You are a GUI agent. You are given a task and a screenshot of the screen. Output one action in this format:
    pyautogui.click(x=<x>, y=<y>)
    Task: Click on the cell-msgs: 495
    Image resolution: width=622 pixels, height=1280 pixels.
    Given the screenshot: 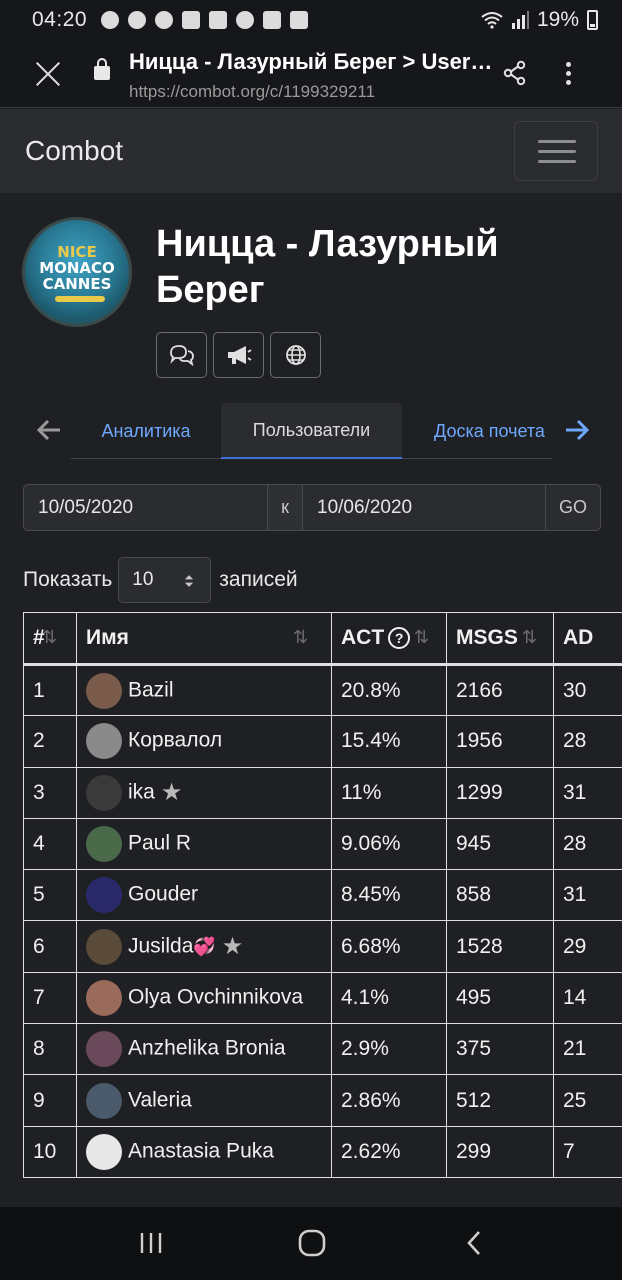 What is the action you would take?
    pyautogui.click(x=500, y=998)
    